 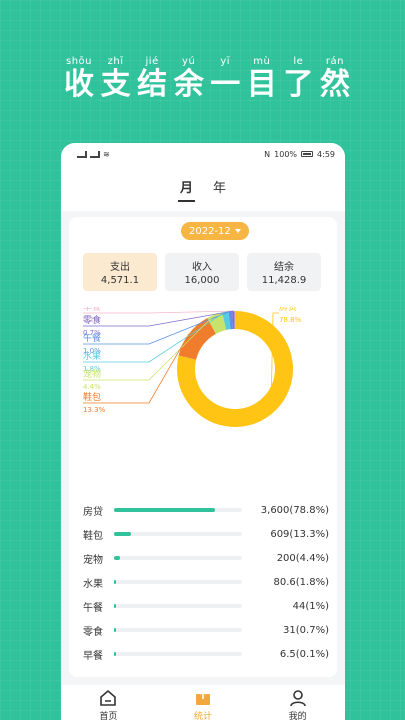 I want to click on summary-balance: 结余 11,428.9, so click(x=284, y=272).